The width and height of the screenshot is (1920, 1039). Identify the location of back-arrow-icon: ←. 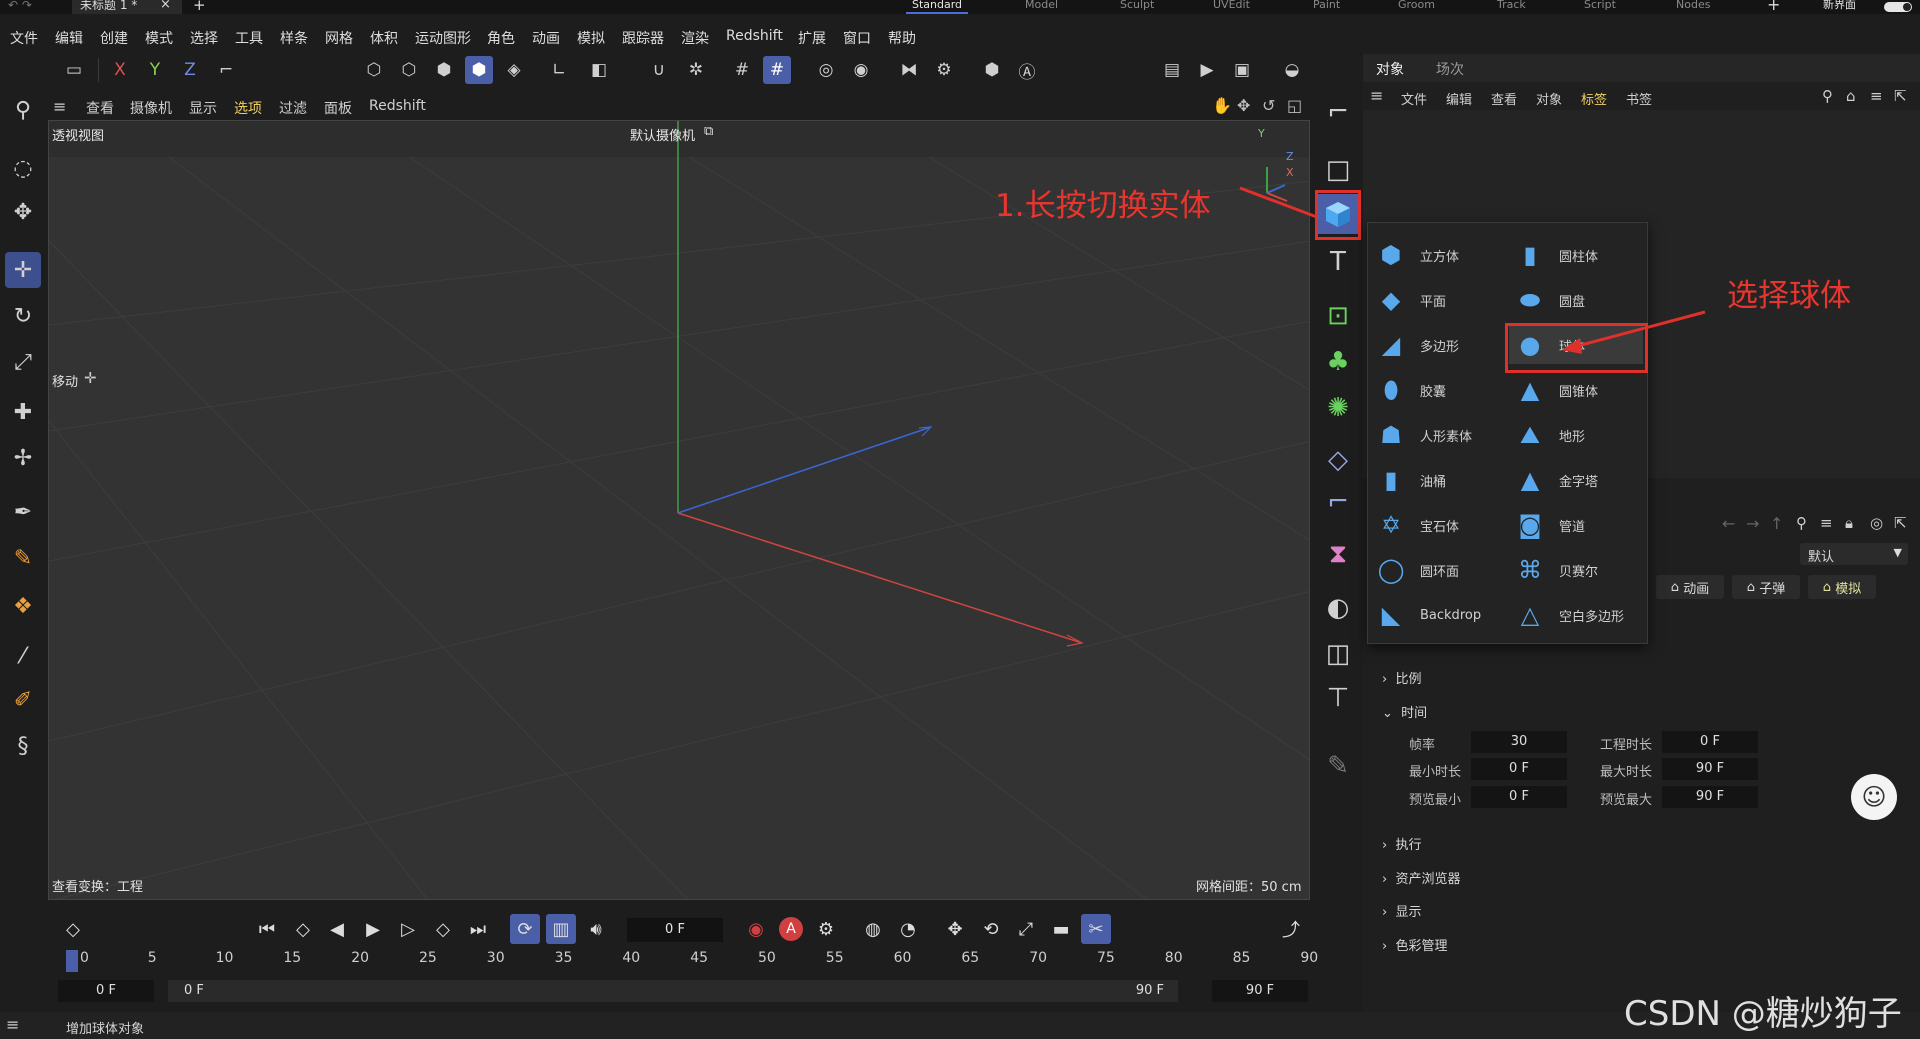
(1728, 523).